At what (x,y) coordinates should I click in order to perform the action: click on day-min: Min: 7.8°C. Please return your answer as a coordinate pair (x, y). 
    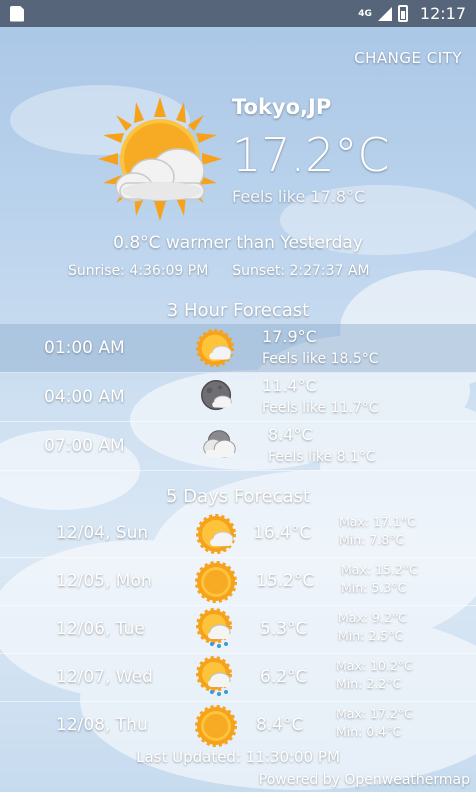
    Looking at the image, I should click on (372, 539).